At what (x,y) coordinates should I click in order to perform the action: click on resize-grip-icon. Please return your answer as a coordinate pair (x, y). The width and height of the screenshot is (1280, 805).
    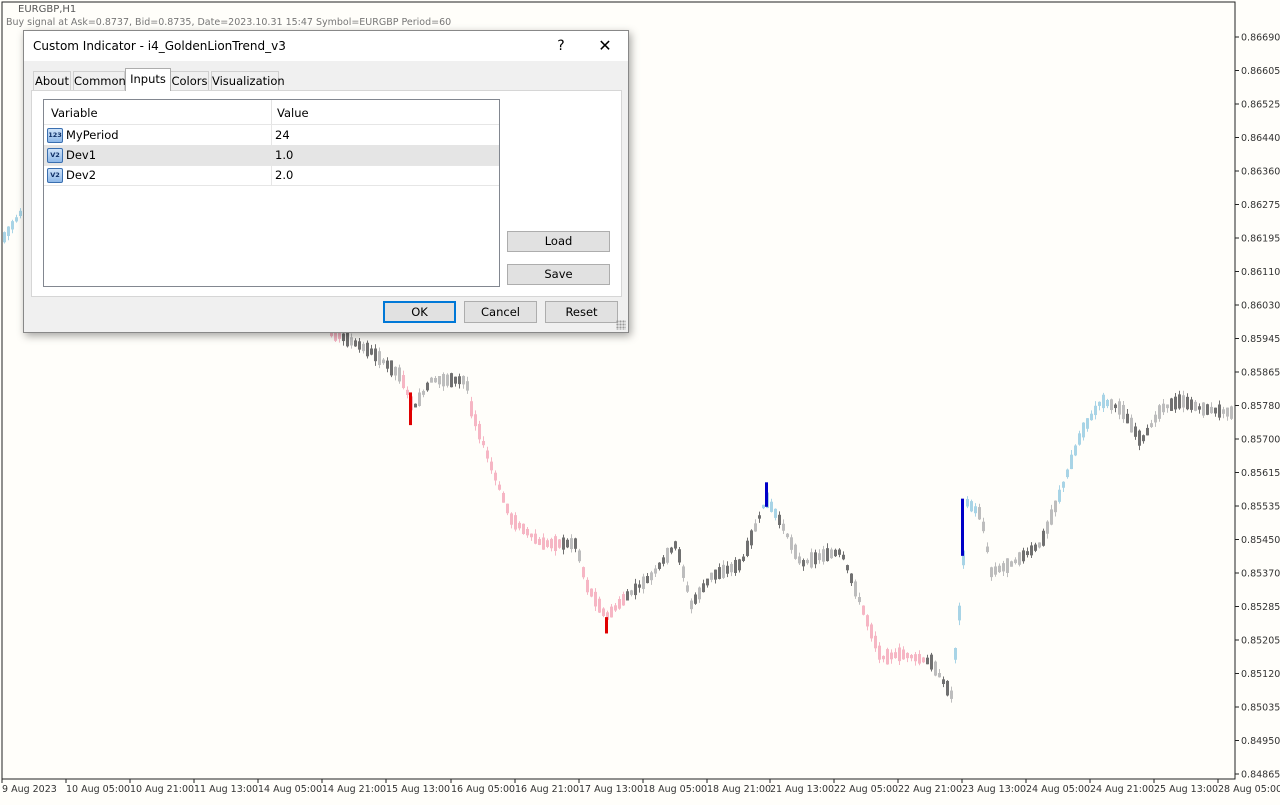
    Looking at the image, I should click on (621, 325).